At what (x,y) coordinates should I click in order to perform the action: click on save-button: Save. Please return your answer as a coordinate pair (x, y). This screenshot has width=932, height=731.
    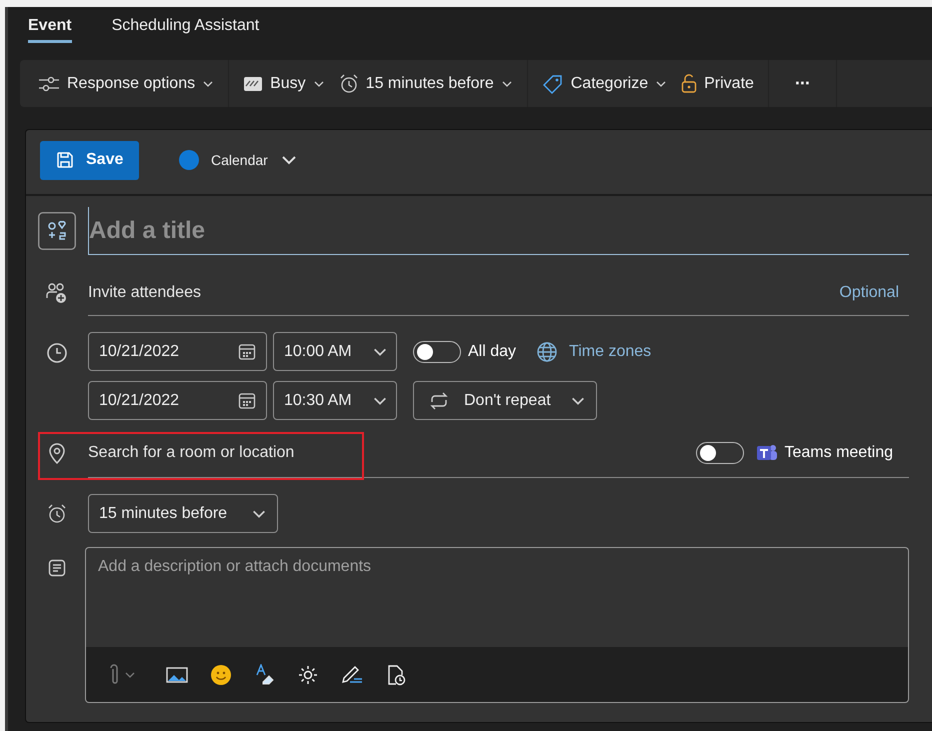
    Looking at the image, I should click on (89, 160).